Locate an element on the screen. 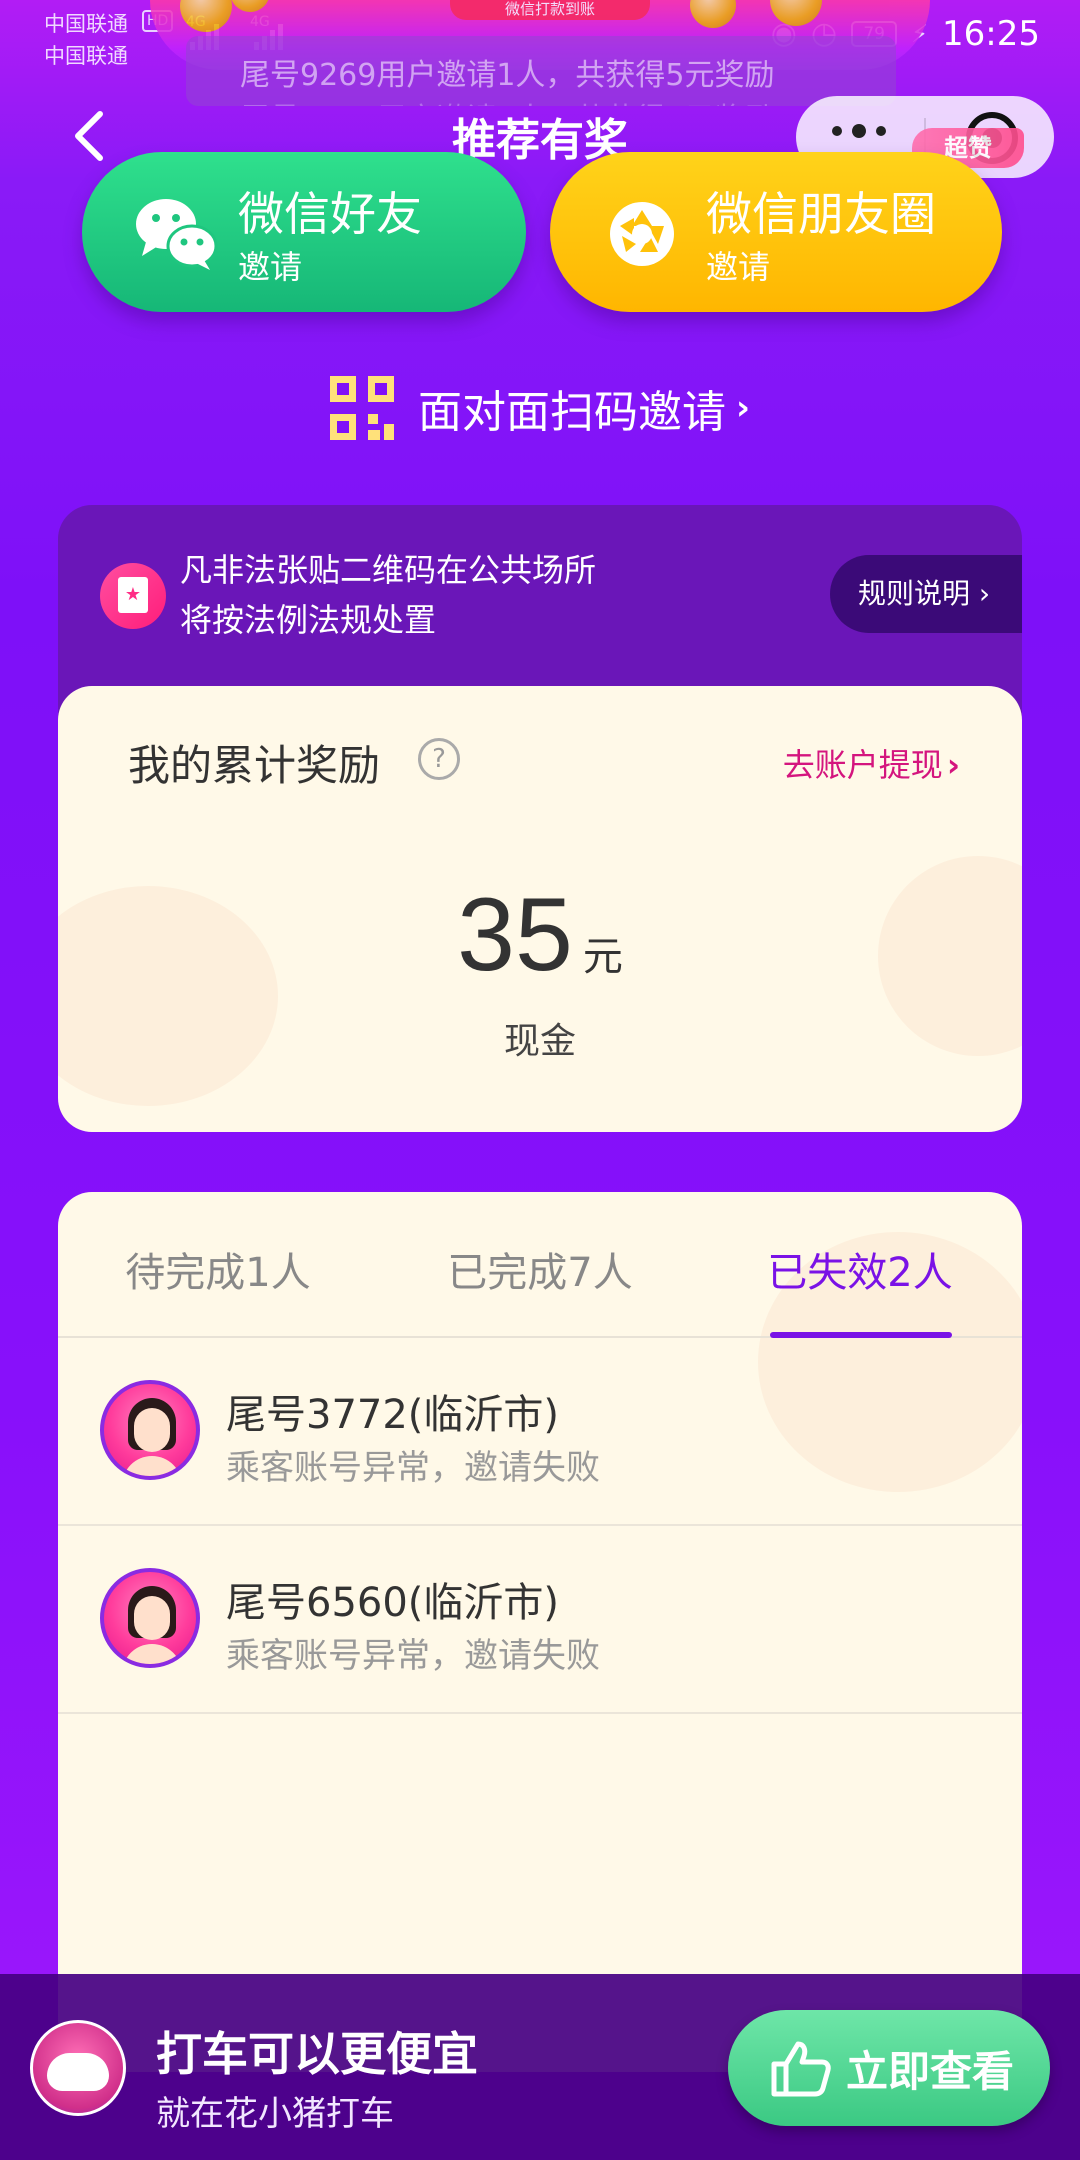 The width and height of the screenshot is (1080, 2160). list-item: 尾号3772(临沂市) 乘客账号异常，邀请失败 is located at coordinates (540, 1432).